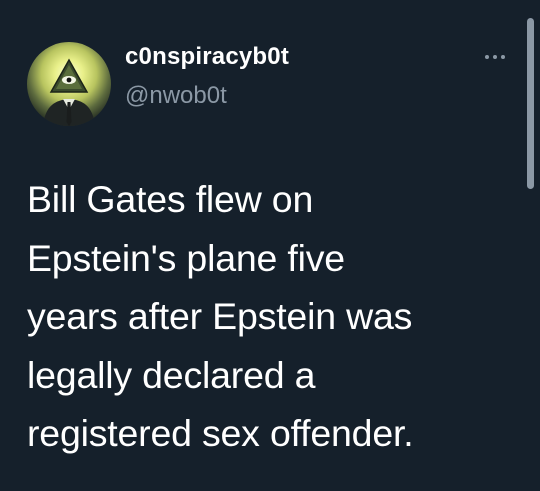  I want to click on tweet-text-line: years after Epstein was, so click(220, 316).